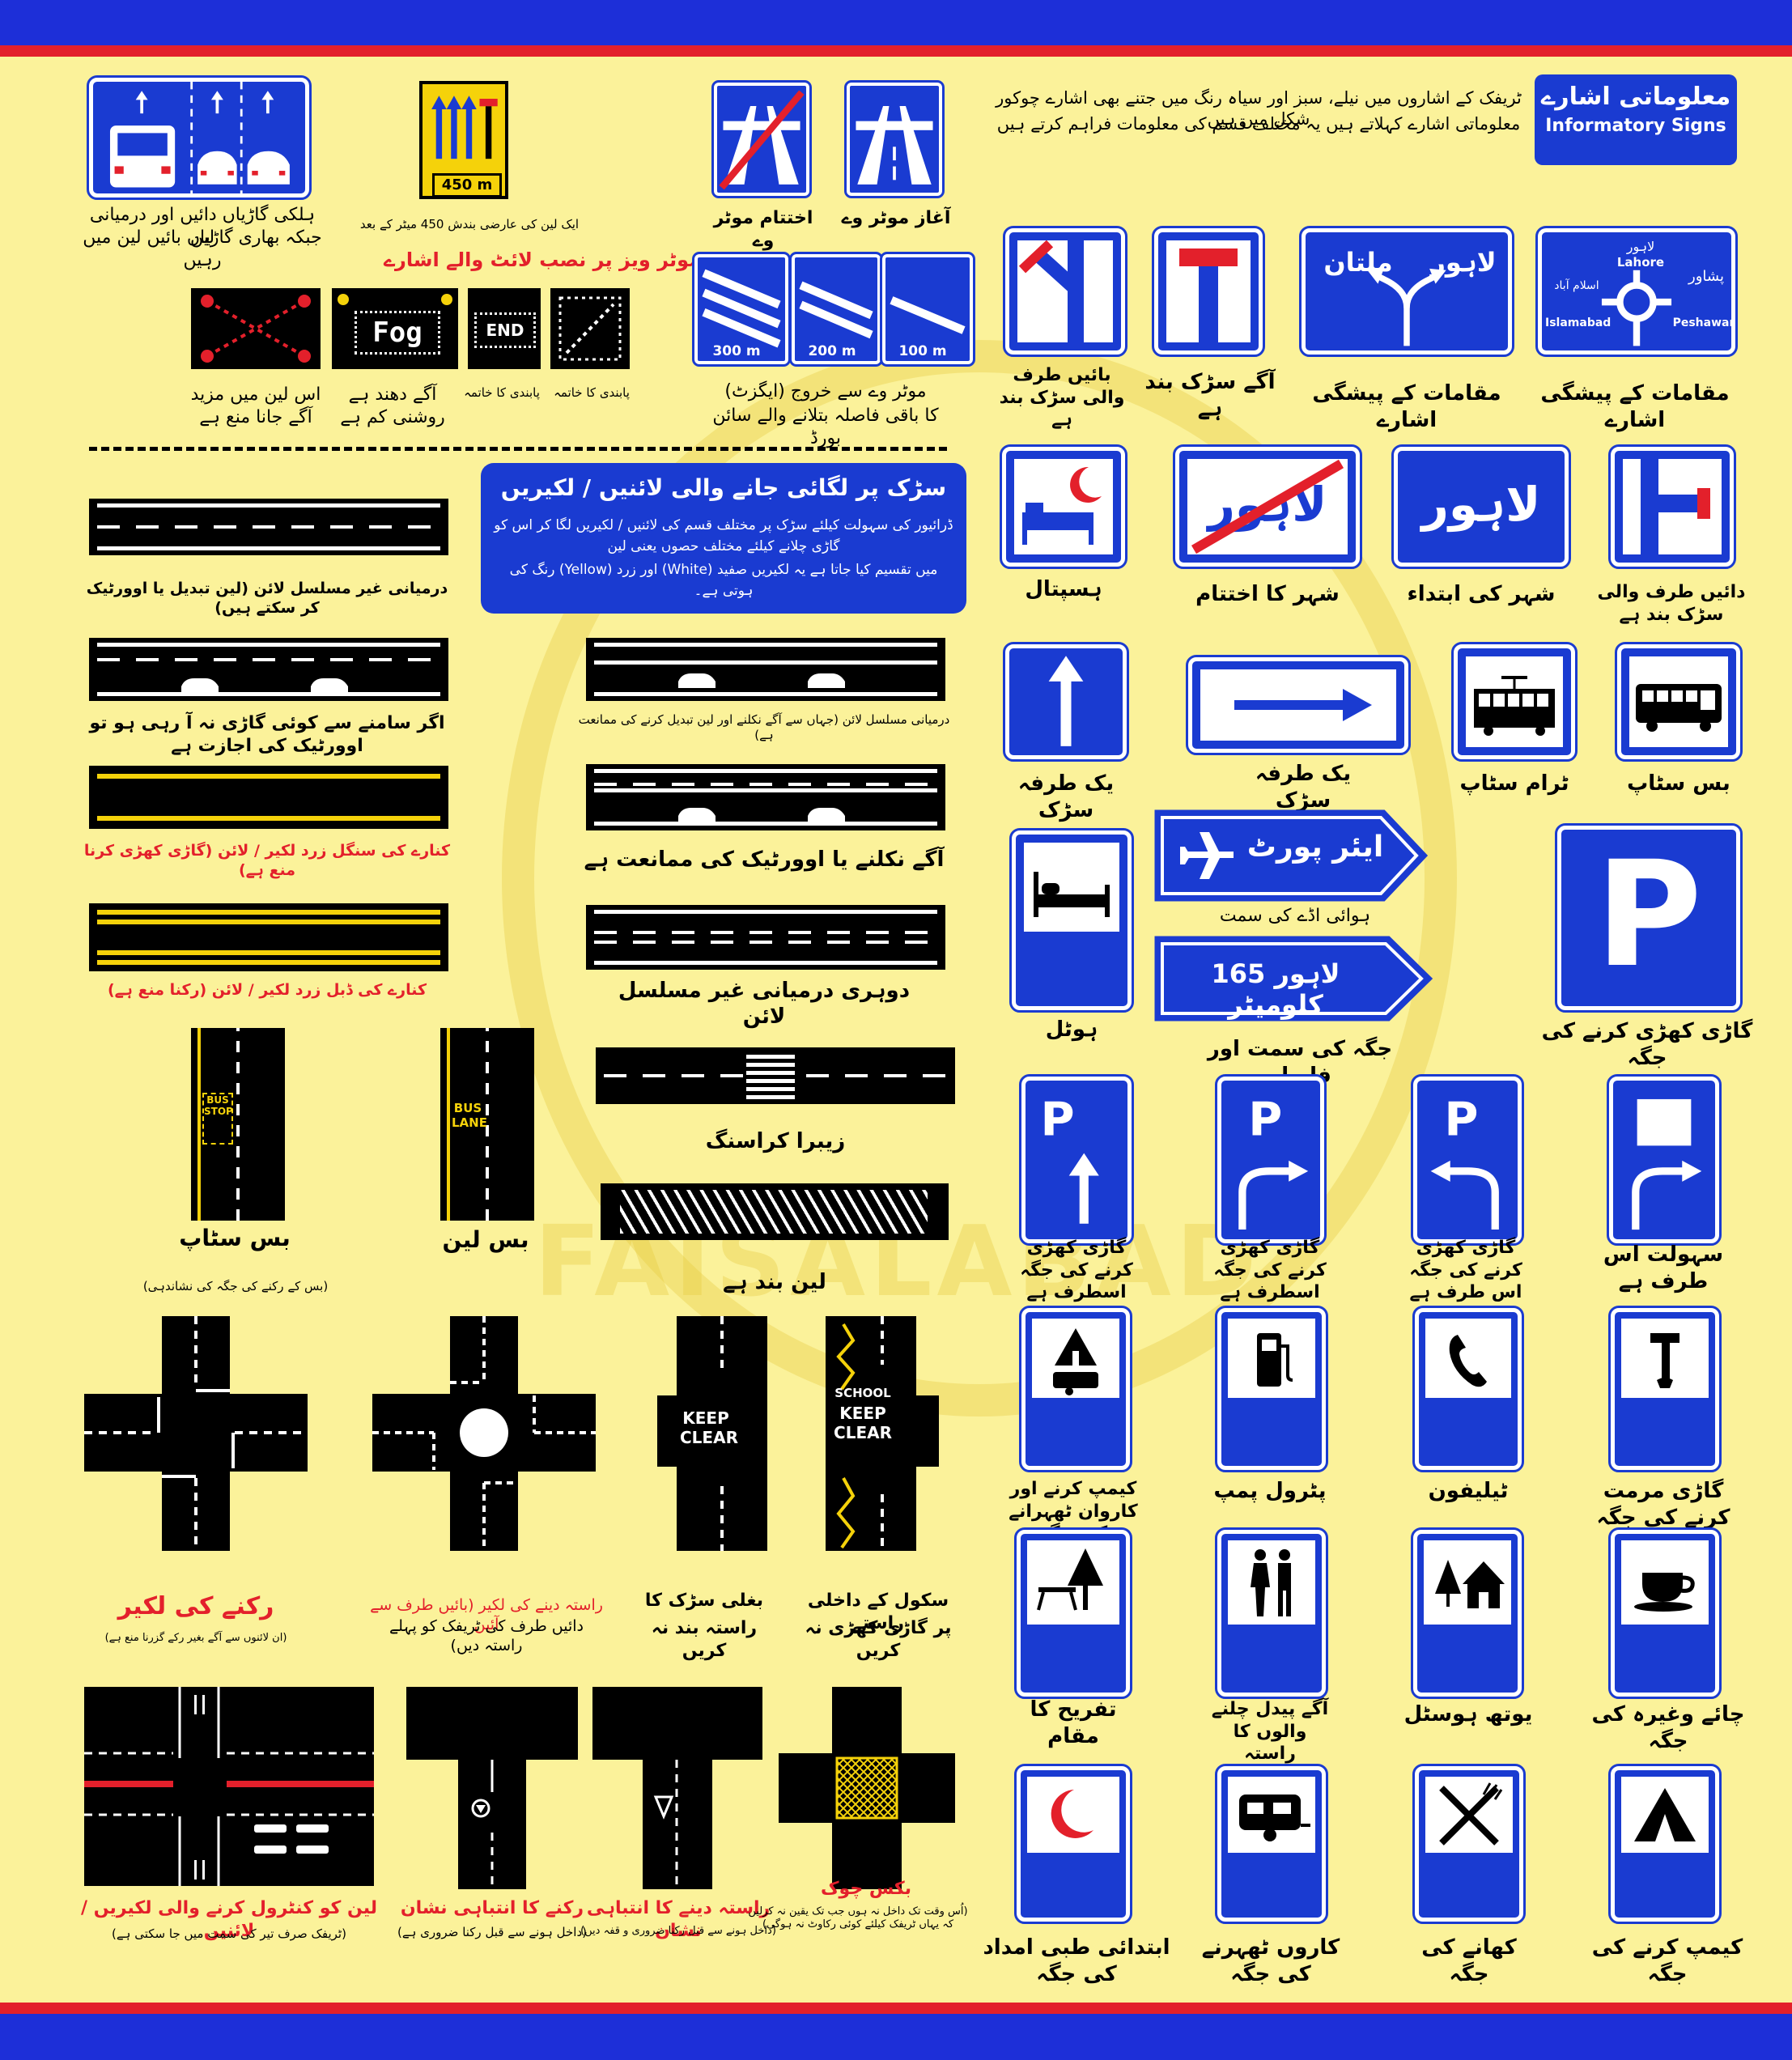  What do you see at coordinates (1303, 787) in the screenshot?
I see `one-way-right-caption: یک طرفہ سڑک` at bounding box center [1303, 787].